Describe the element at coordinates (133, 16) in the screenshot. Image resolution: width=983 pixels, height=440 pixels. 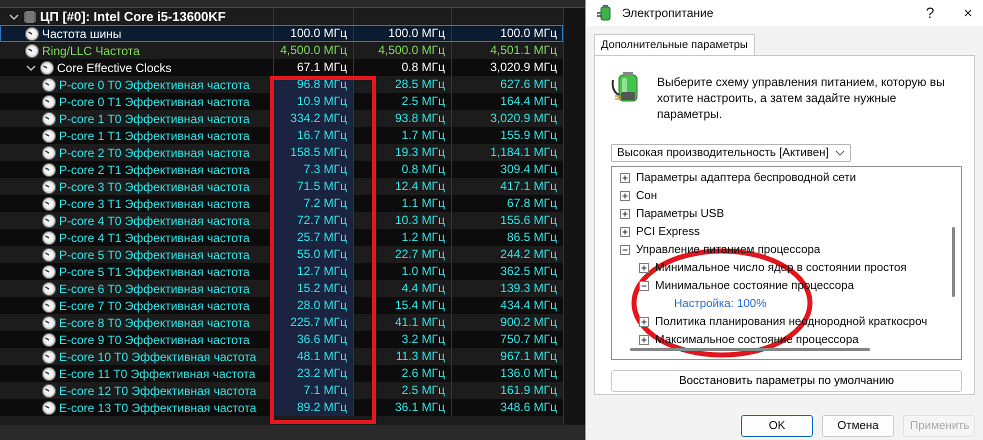
I see `sensor-label: ЦП [#0]: Intel Core i5-13600KF` at that location.